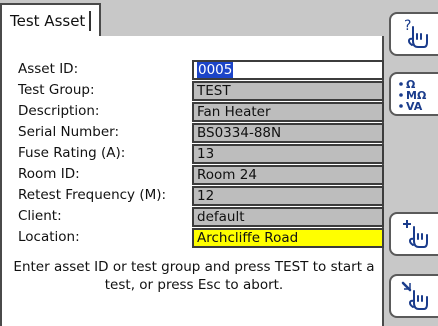 The height and width of the screenshot is (326, 438). What do you see at coordinates (288, 175) in the screenshot?
I see `room-id-field: Room 24` at bounding box center [288, 175].